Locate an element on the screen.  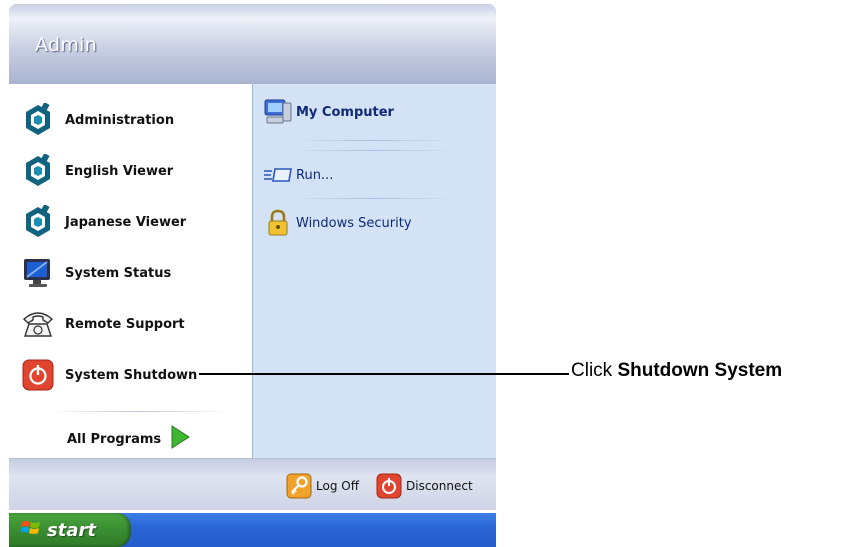
menu-item-label: System Shutdown is located at coordinates (131, 375).